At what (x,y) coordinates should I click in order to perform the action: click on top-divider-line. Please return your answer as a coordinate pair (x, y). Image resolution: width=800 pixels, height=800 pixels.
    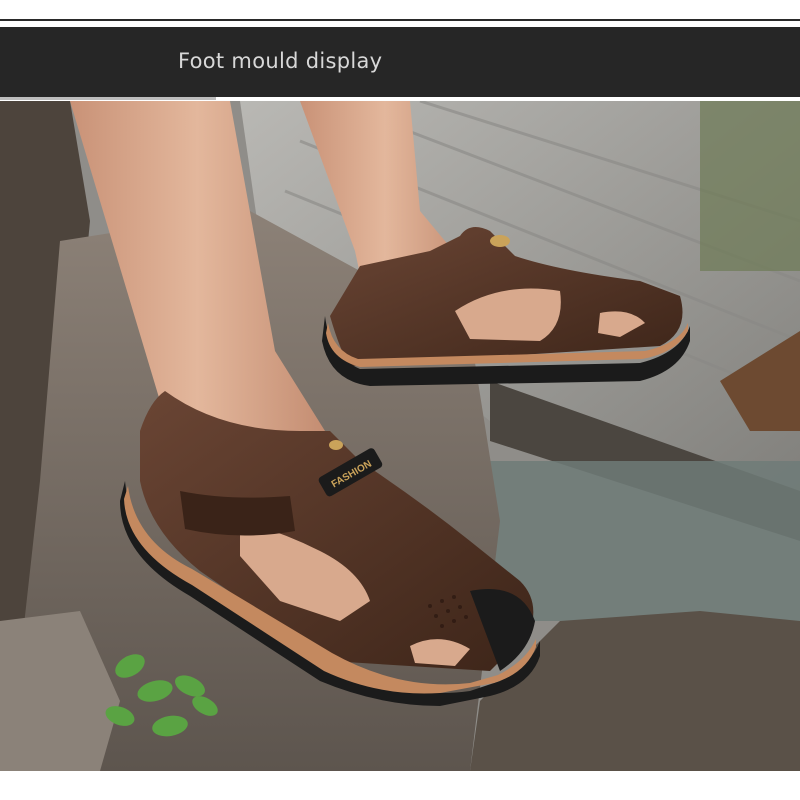
    Looking at the image, I should click on (400, 20).